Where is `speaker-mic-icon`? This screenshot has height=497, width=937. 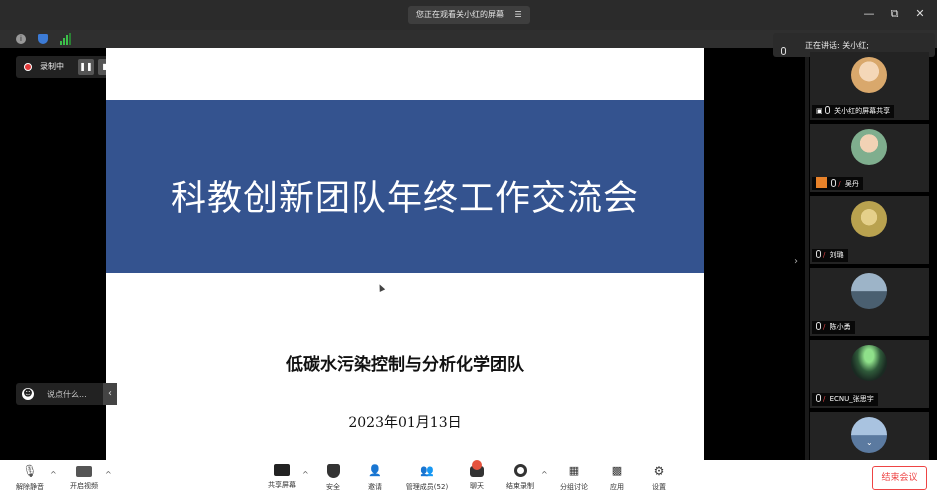 speaker-mic-icon is located at coordinates (784, 48).